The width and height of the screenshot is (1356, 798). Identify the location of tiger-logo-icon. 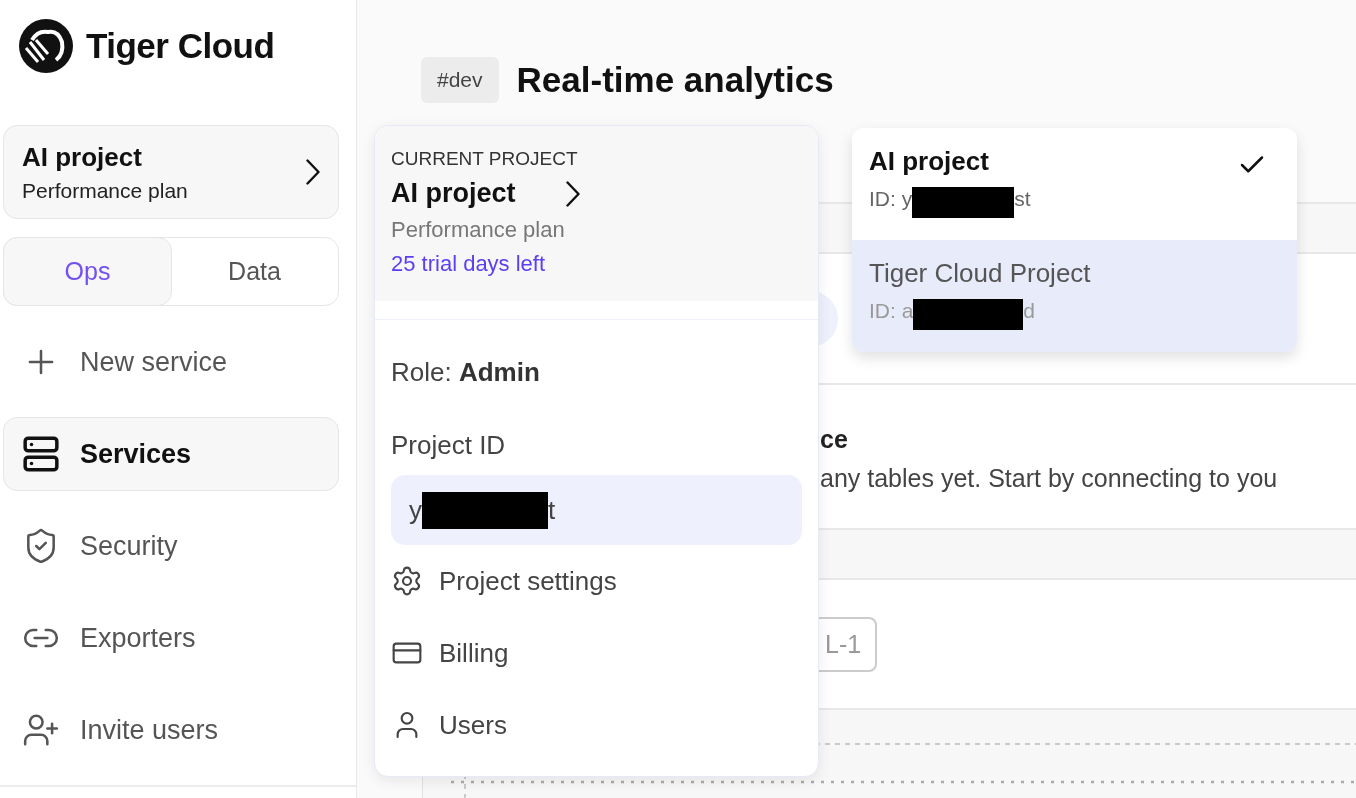
(46, 46).